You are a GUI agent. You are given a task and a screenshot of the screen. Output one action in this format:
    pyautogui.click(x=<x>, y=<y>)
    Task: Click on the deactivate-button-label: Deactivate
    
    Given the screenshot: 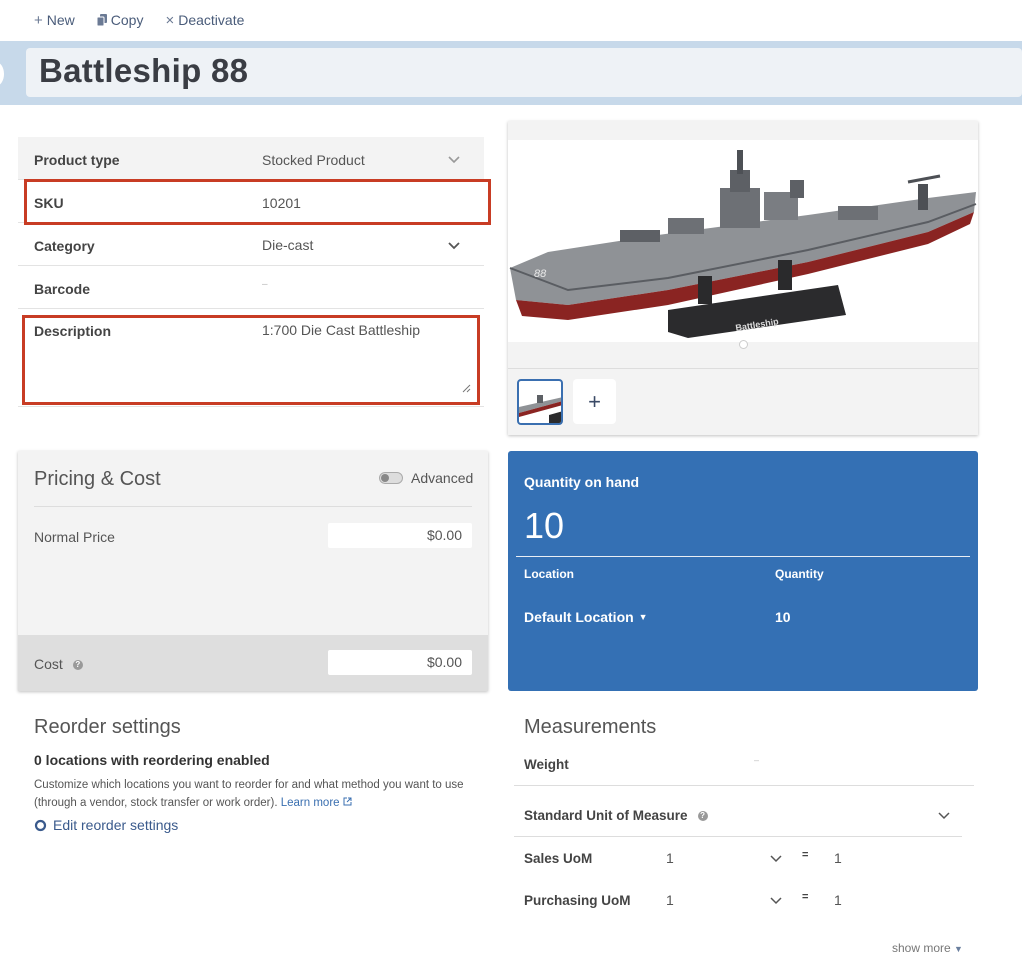 What is the action you would take?
    pyautogui.click(x=211, y=20)
    